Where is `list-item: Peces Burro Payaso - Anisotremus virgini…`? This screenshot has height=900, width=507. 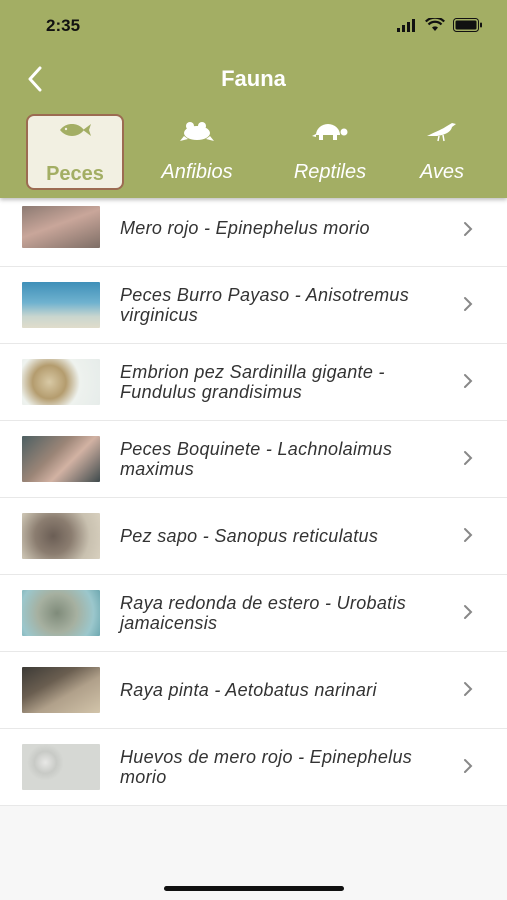 list-item: Peces Burro Payaso - Anisotremus virgini… is located at coordinates (253, 305).